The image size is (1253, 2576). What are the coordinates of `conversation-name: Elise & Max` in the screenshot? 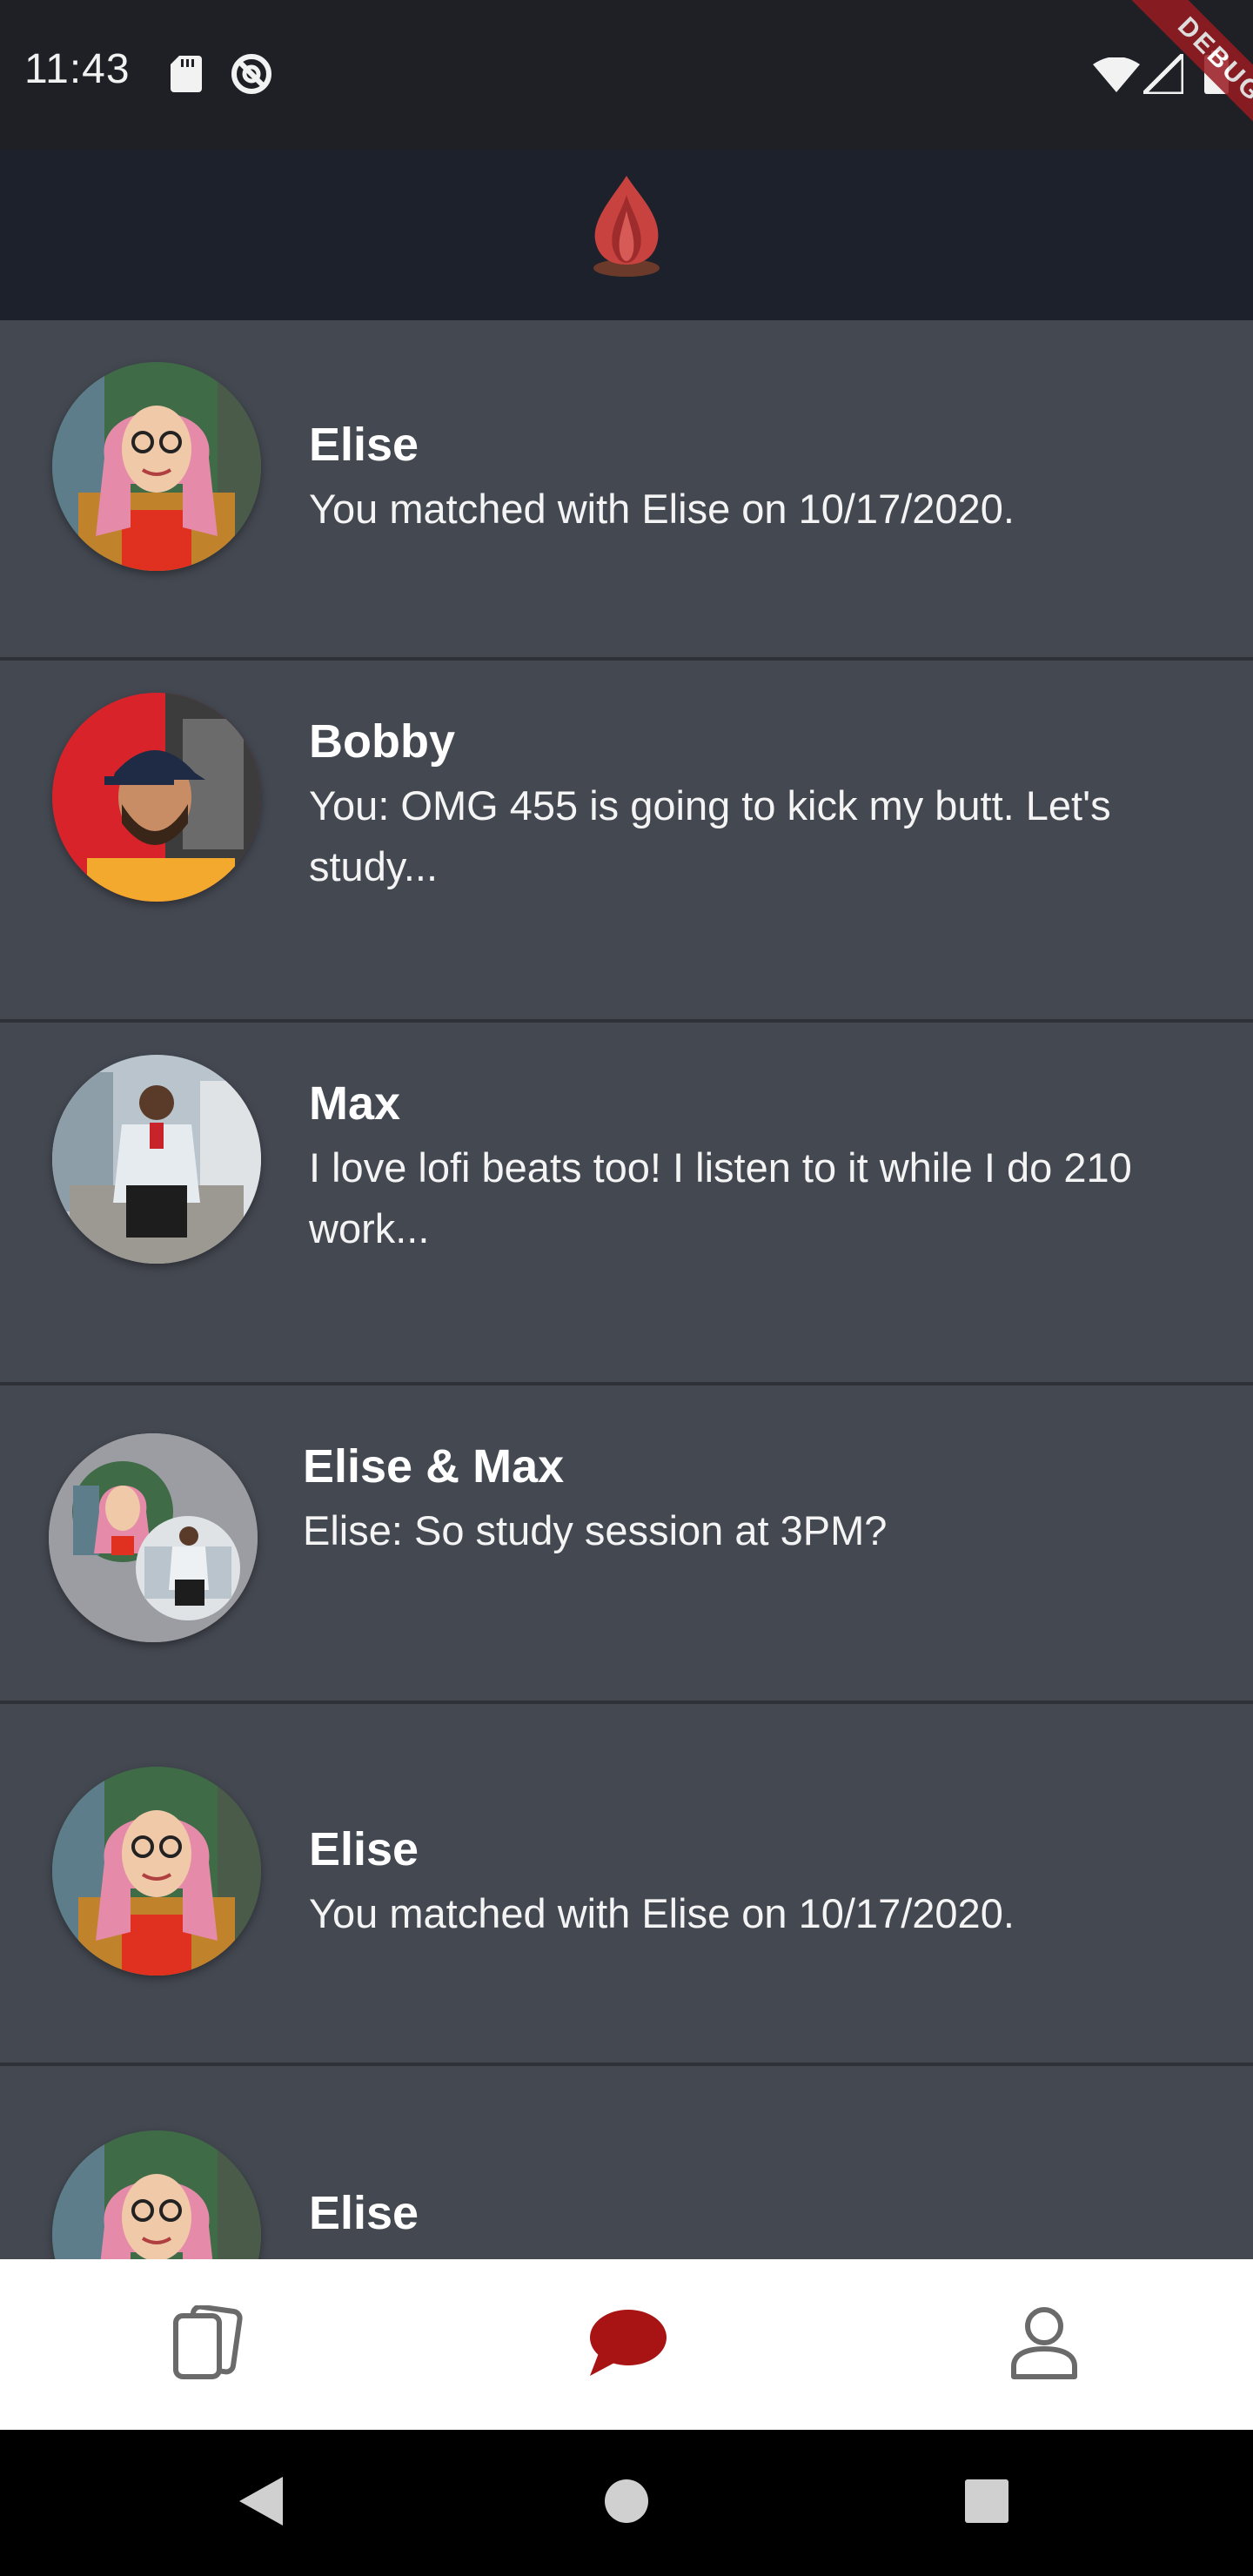 It's located at (434, 1466).